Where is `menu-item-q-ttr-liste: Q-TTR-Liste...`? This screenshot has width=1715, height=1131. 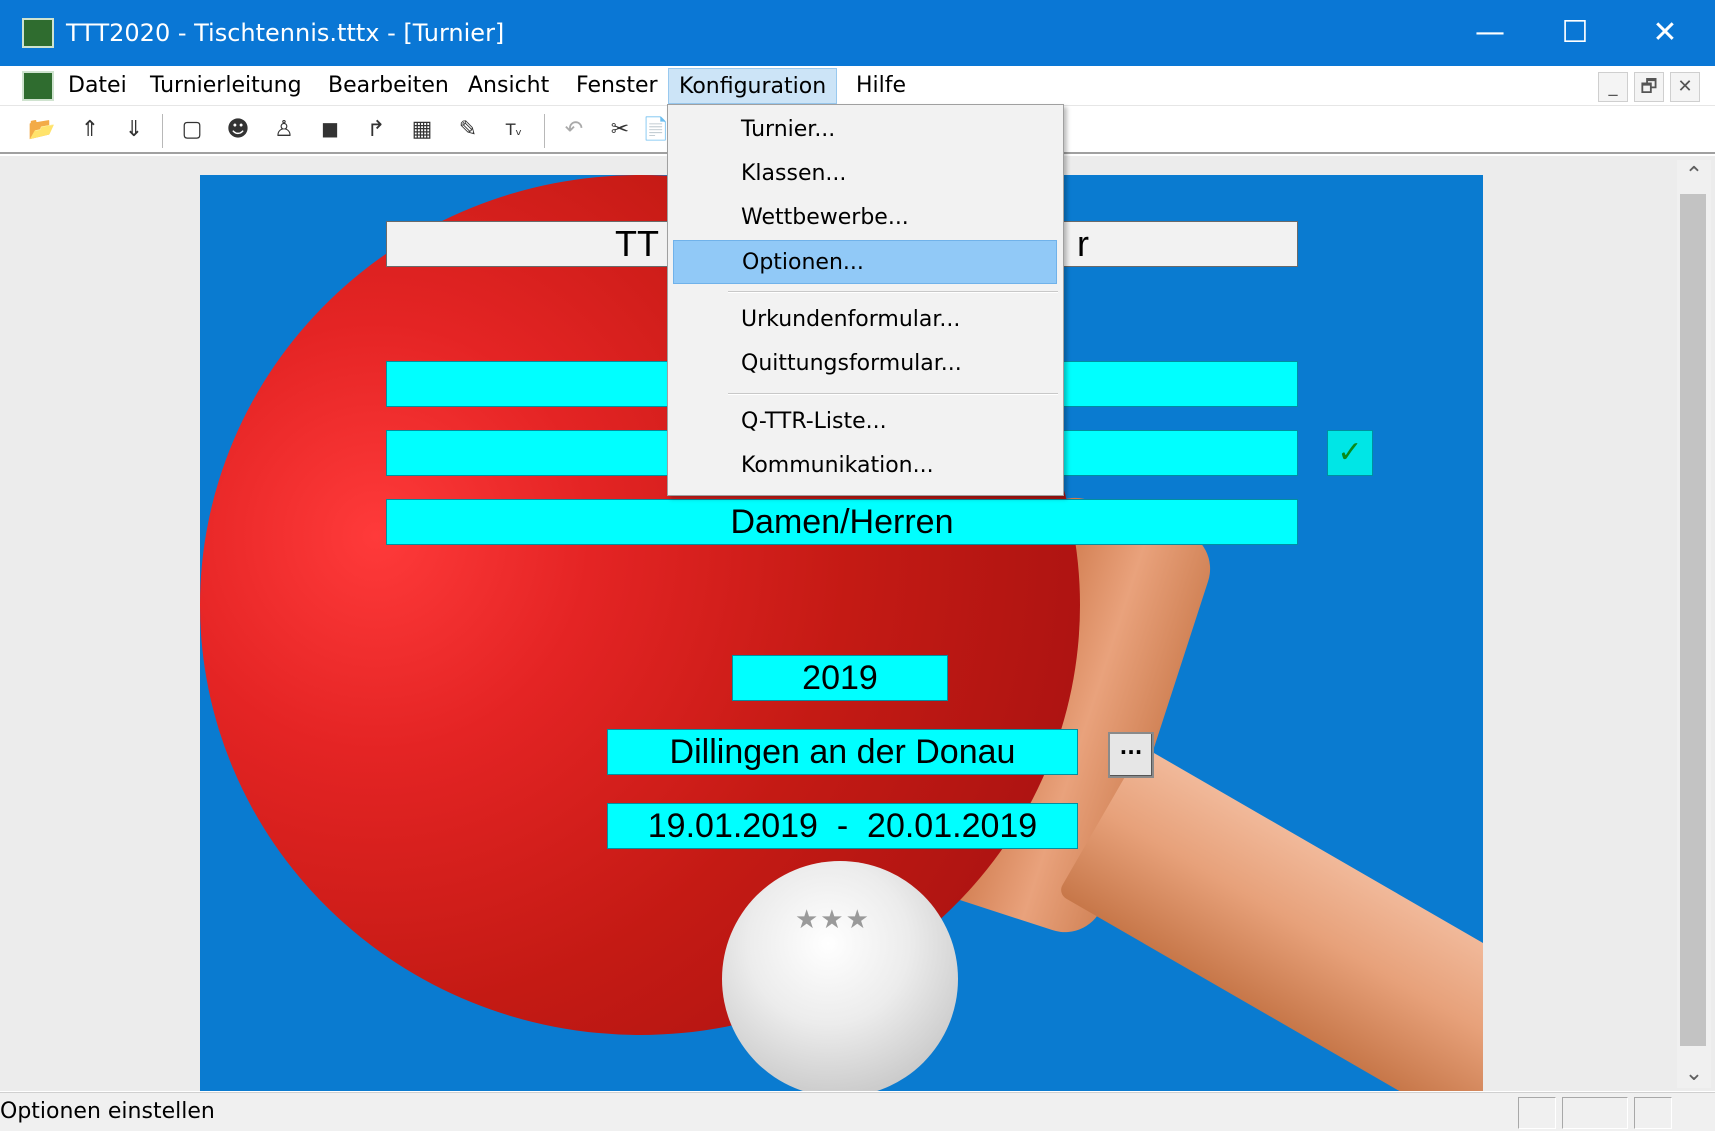
menu-item-q-ttr-liste: Q-TTR-Liste... is located at coordinates (865, 422).